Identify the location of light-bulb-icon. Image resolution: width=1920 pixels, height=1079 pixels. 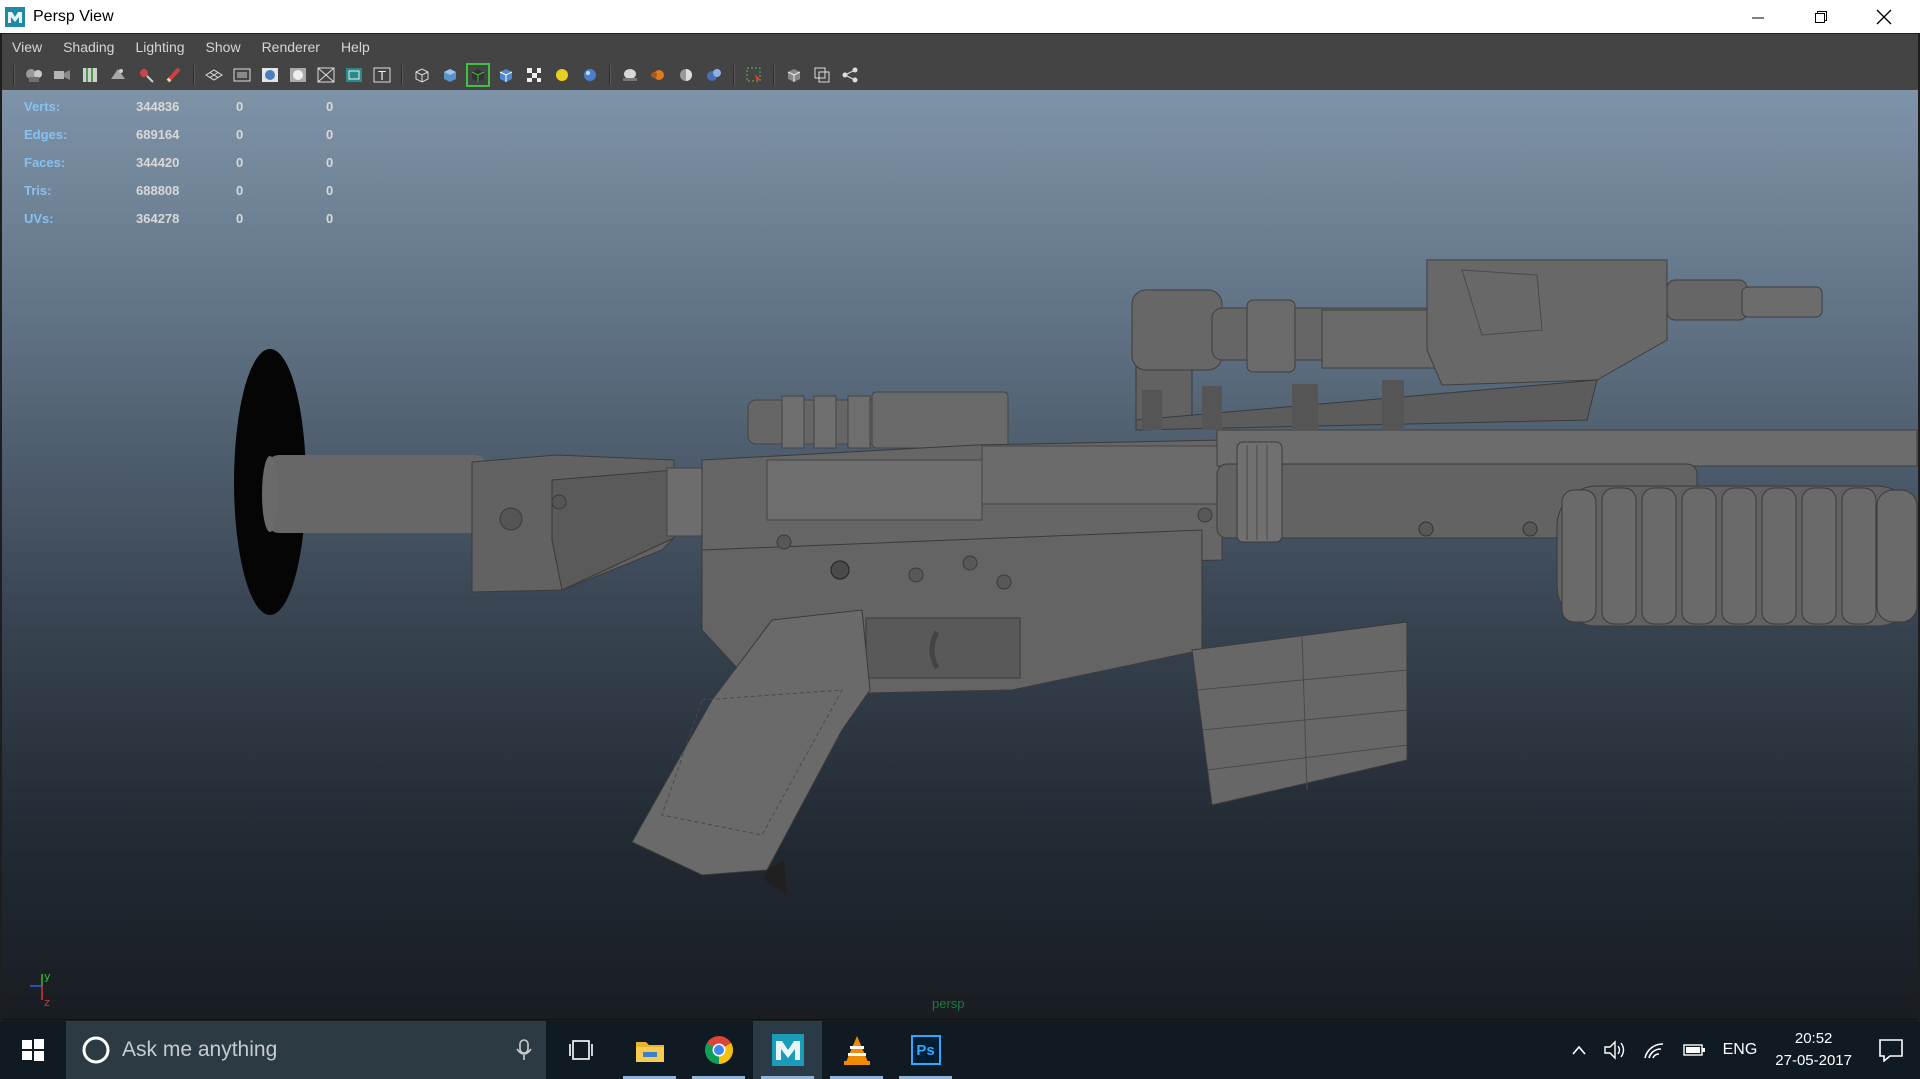
(562, 75).